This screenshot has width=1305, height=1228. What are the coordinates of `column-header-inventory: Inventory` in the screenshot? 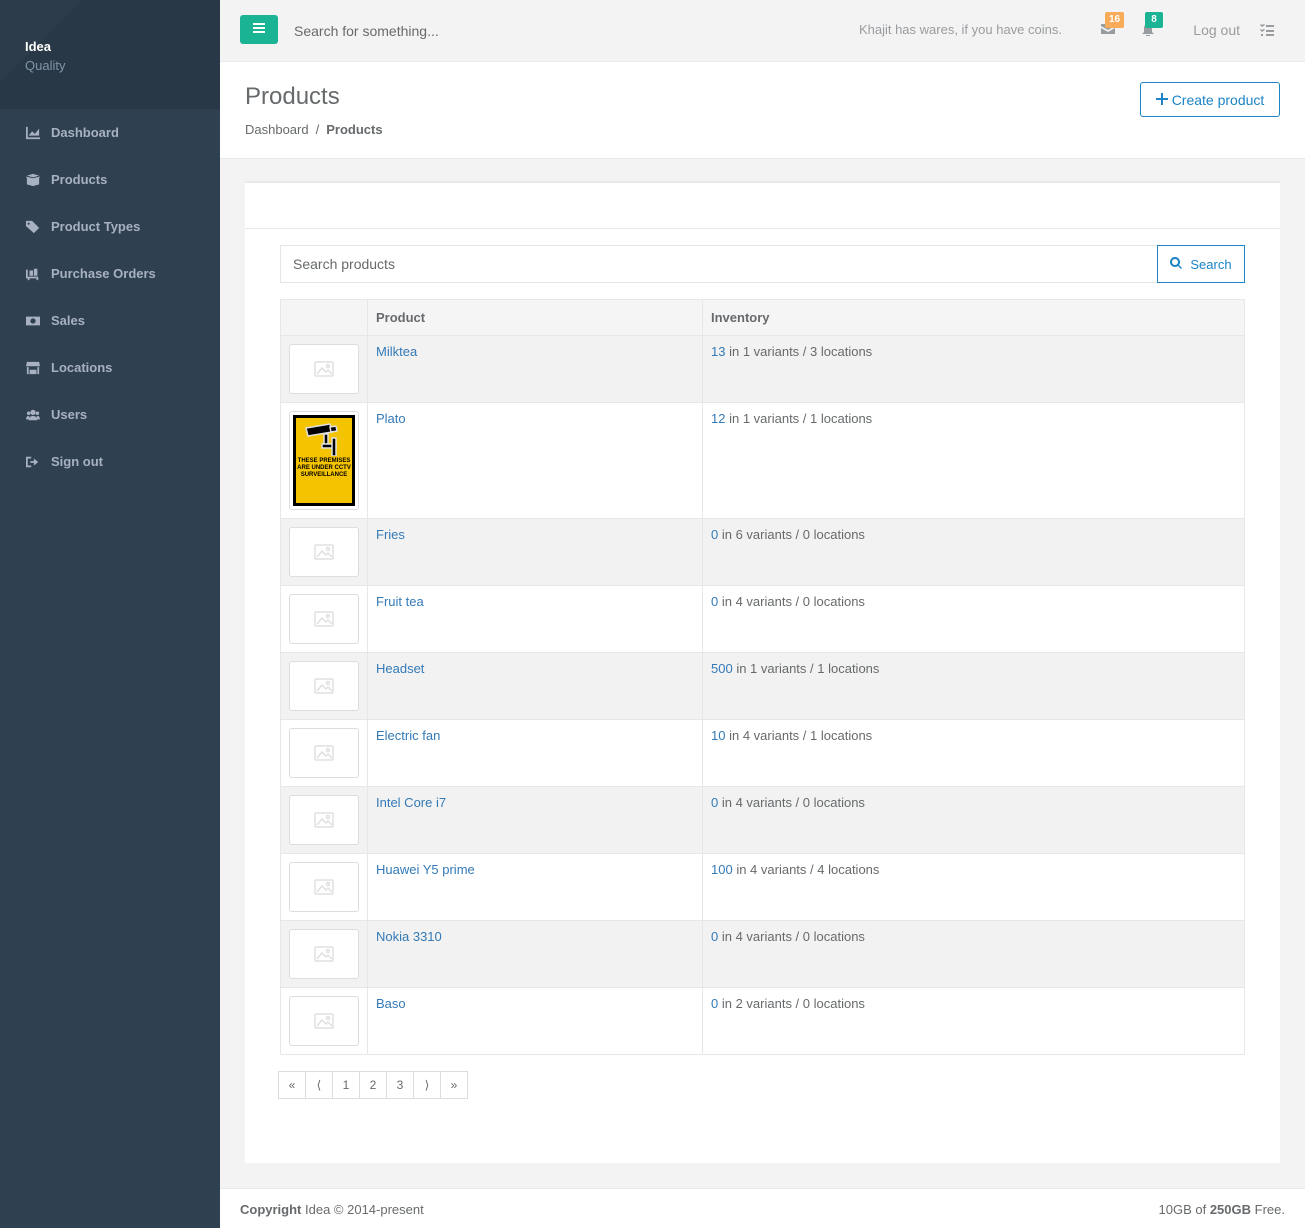 It's located at (973, 317).